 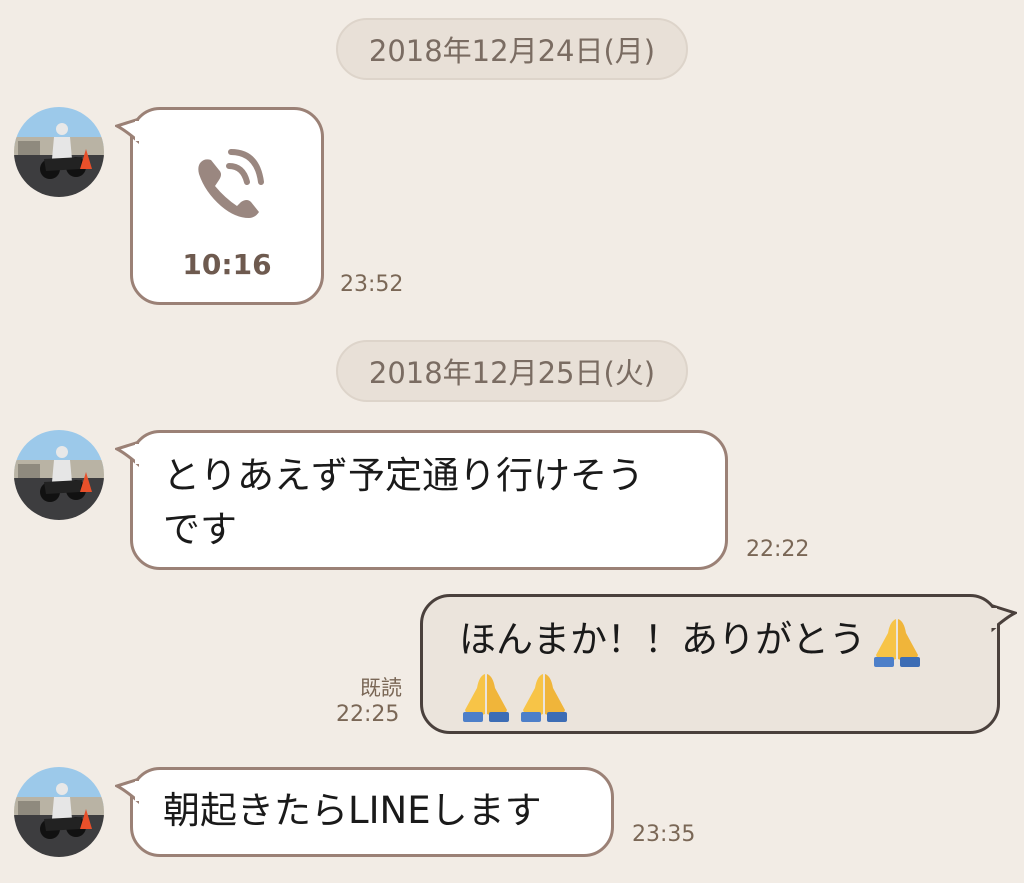 I want to click on message-text: 朝起きたらLINEします, so click(x=352, y=810).